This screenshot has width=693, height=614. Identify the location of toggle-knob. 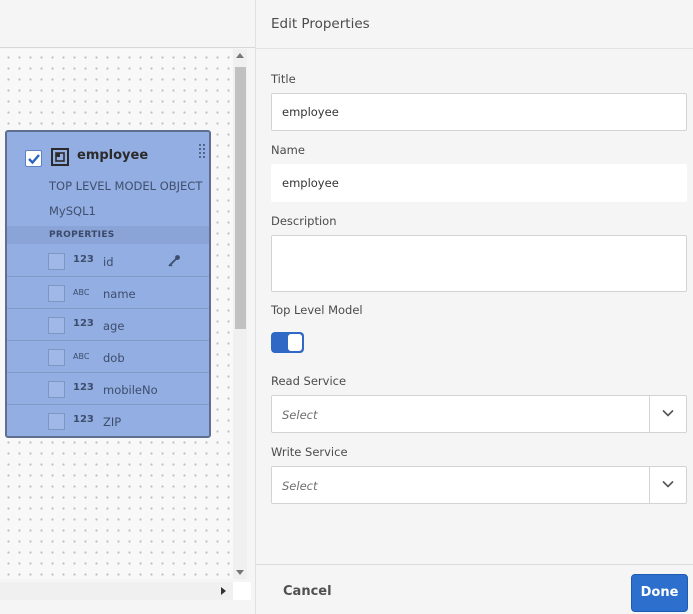
(295, 342).